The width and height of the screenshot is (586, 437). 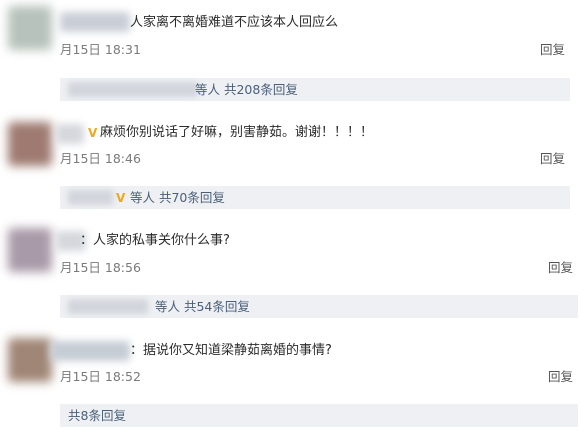 What do you see at coordinates (177, 197) in the screenshot?
I see `reply-thread-summary: 等人 共70条回复` at bounding box center [177, 197].